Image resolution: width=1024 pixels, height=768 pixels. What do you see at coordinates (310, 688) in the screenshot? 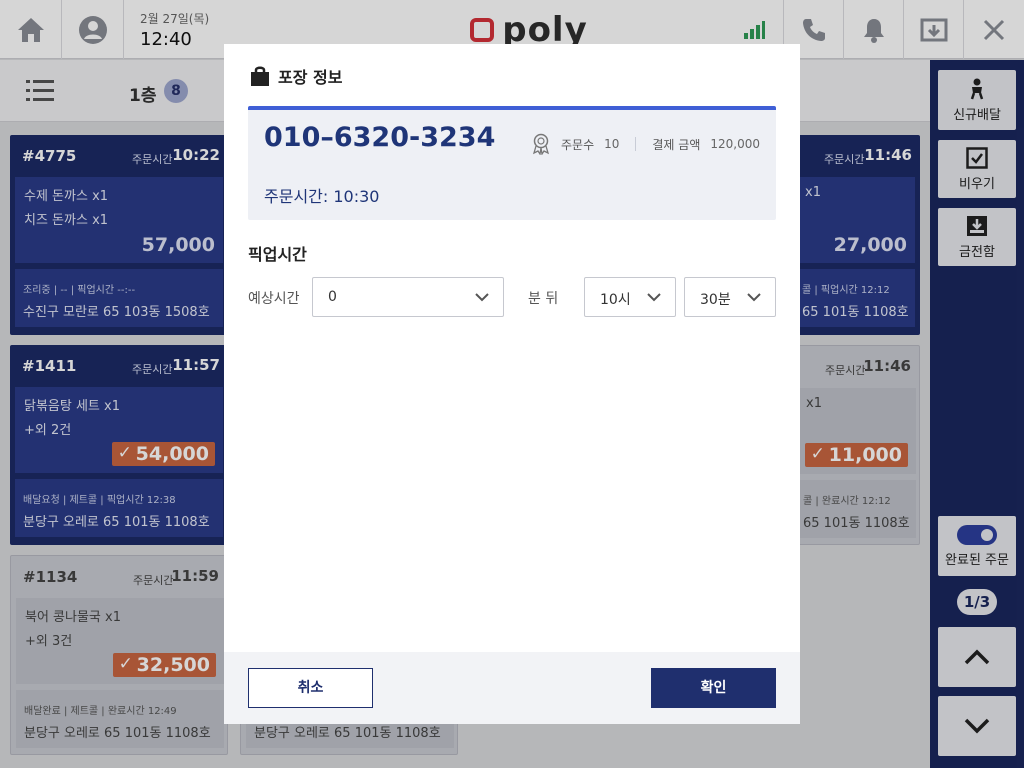
I see `cancel-button: 취소` at bounding box center [310, 688].